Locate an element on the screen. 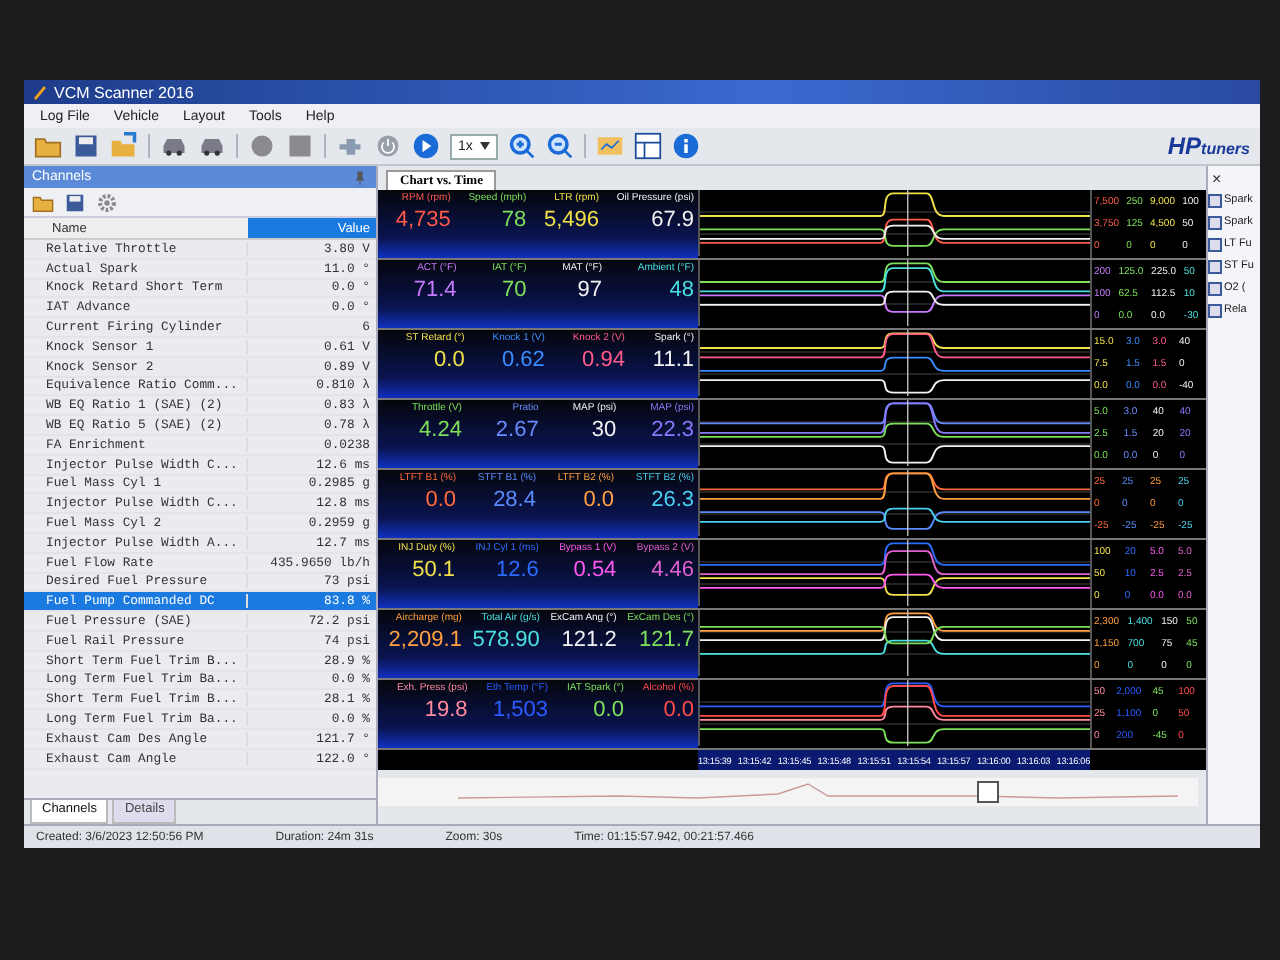 The height and width of the screenshot is (960, 1280). gauge-value: 2,209.1 is located at coordinates (425, 640).